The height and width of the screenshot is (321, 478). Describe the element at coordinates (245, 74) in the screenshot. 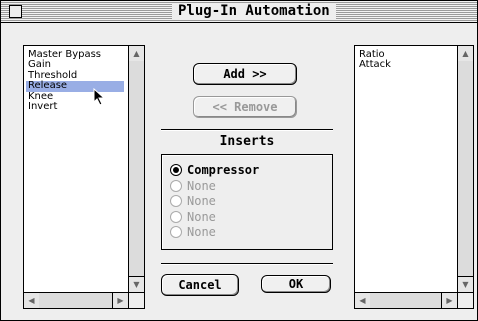

I see `add-button: Add >>` at that location.